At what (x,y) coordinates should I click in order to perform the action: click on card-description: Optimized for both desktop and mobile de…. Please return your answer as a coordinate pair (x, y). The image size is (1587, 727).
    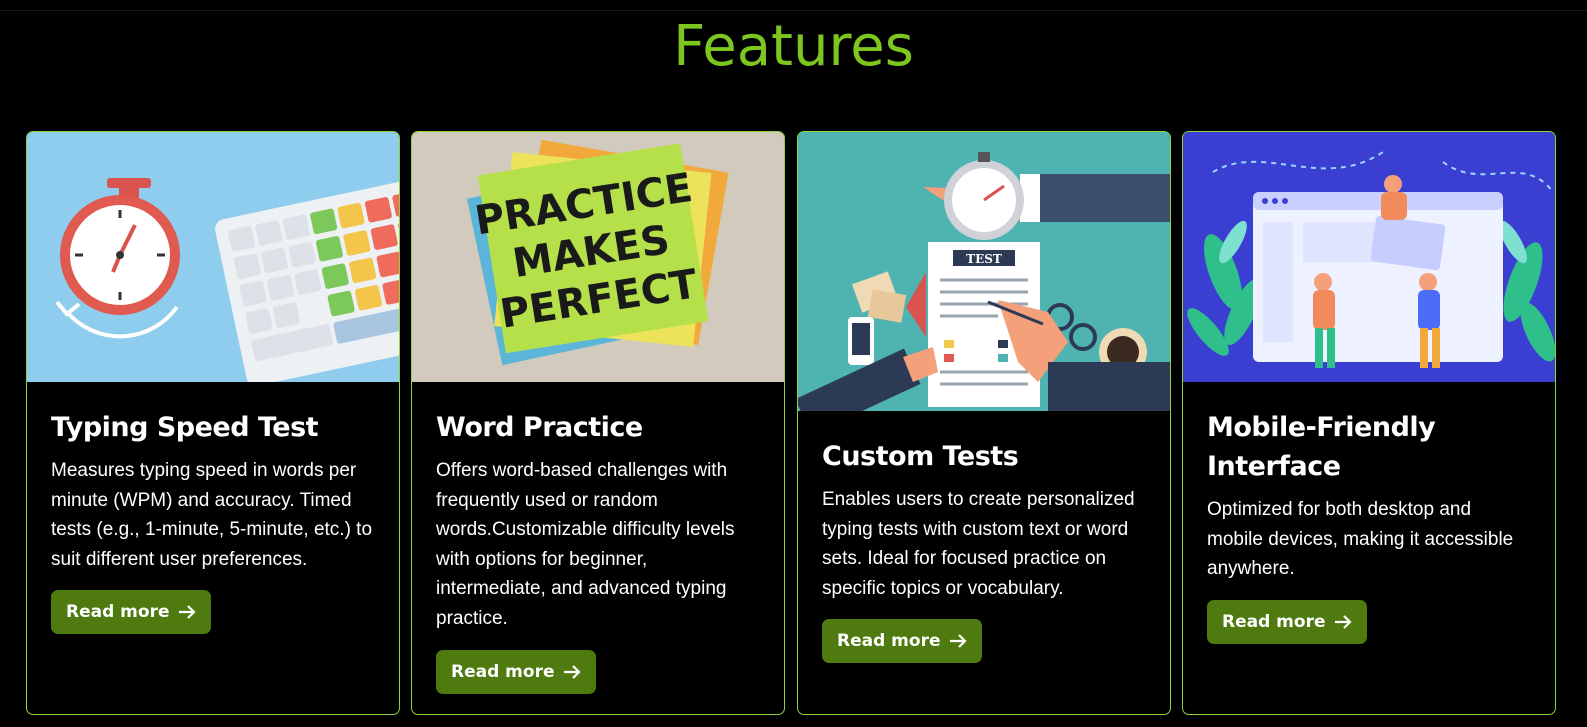
    Looking at the image, I should click on (1360, 539).